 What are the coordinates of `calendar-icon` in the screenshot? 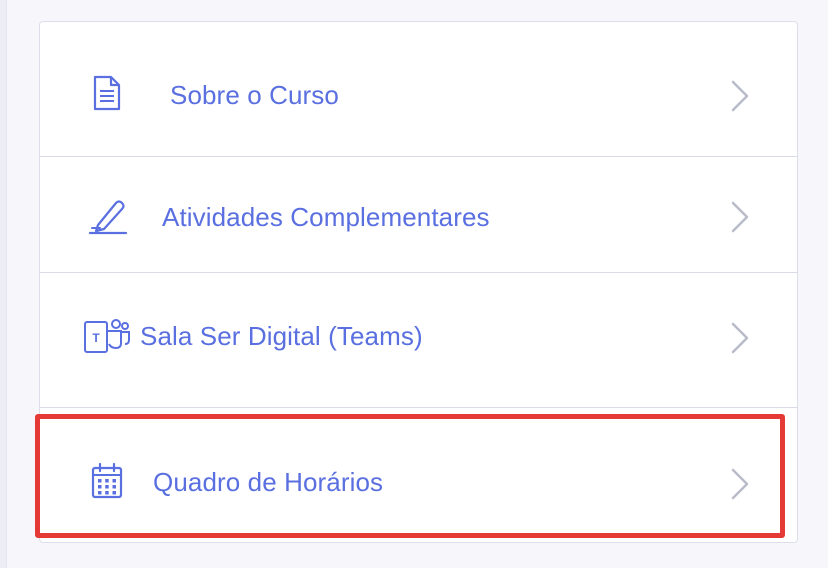 It's located at (107, 481).